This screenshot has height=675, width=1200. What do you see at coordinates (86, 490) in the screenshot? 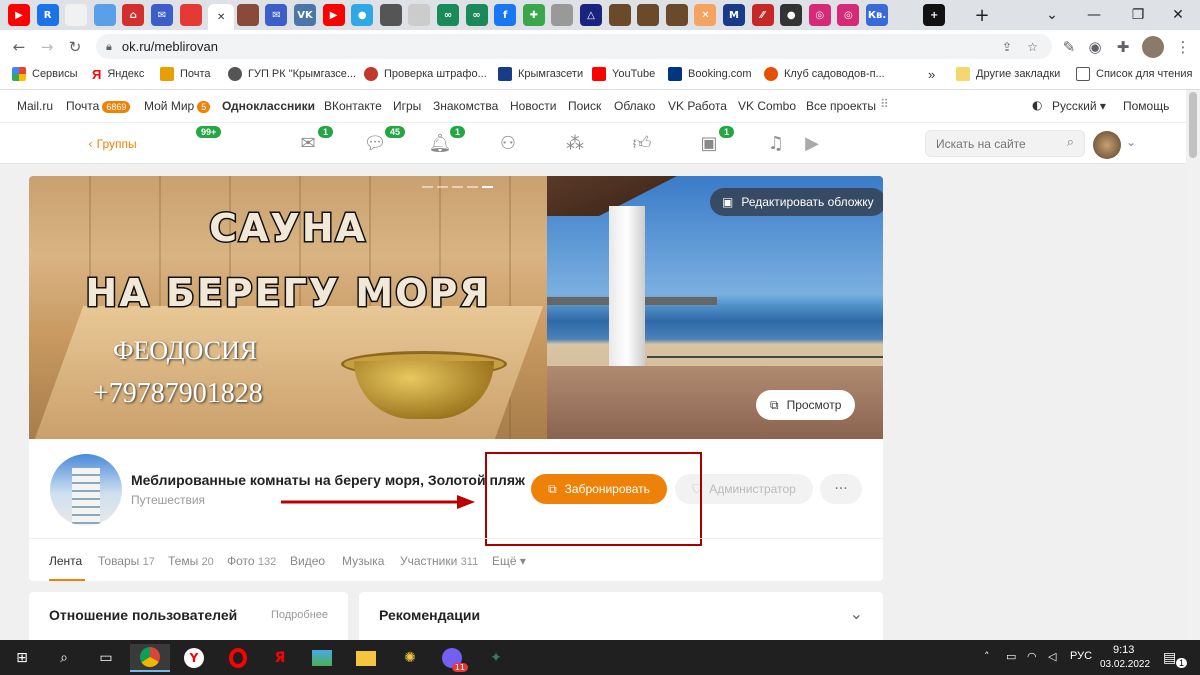
I see `group-avatar` at bounding box center [86, 490].